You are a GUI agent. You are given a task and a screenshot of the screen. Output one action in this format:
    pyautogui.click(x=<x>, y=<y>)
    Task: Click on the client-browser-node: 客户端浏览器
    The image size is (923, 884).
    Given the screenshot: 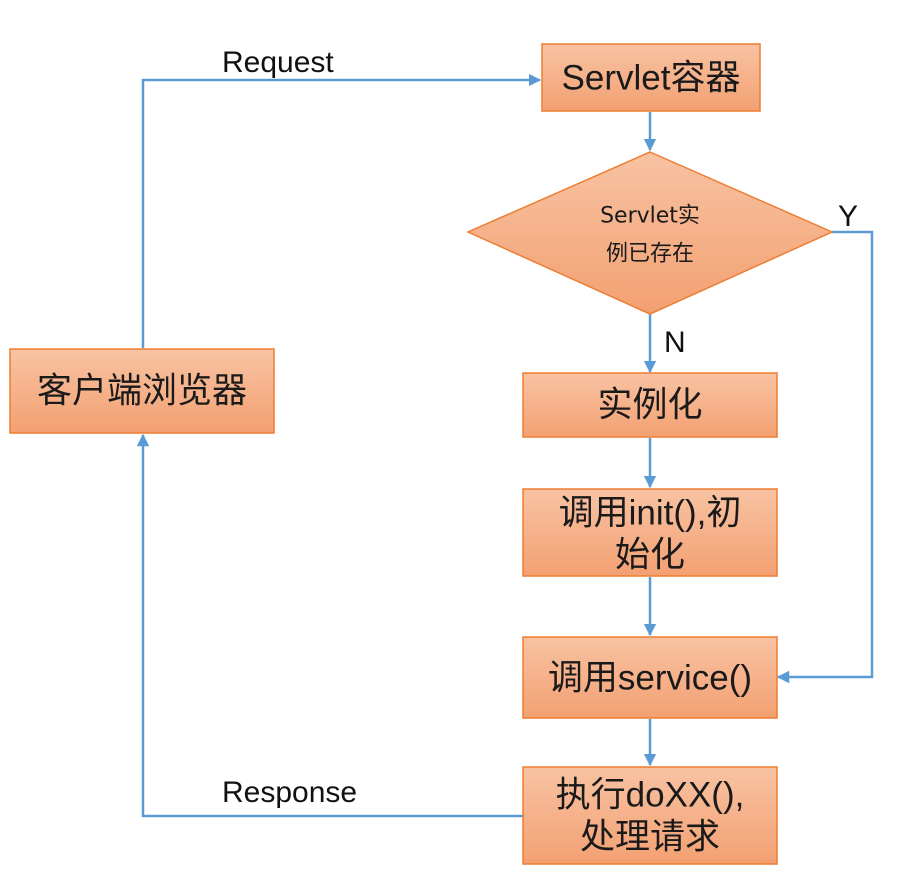 What is the action you would take?
    pyautogui.click(x=142, y=391)
    